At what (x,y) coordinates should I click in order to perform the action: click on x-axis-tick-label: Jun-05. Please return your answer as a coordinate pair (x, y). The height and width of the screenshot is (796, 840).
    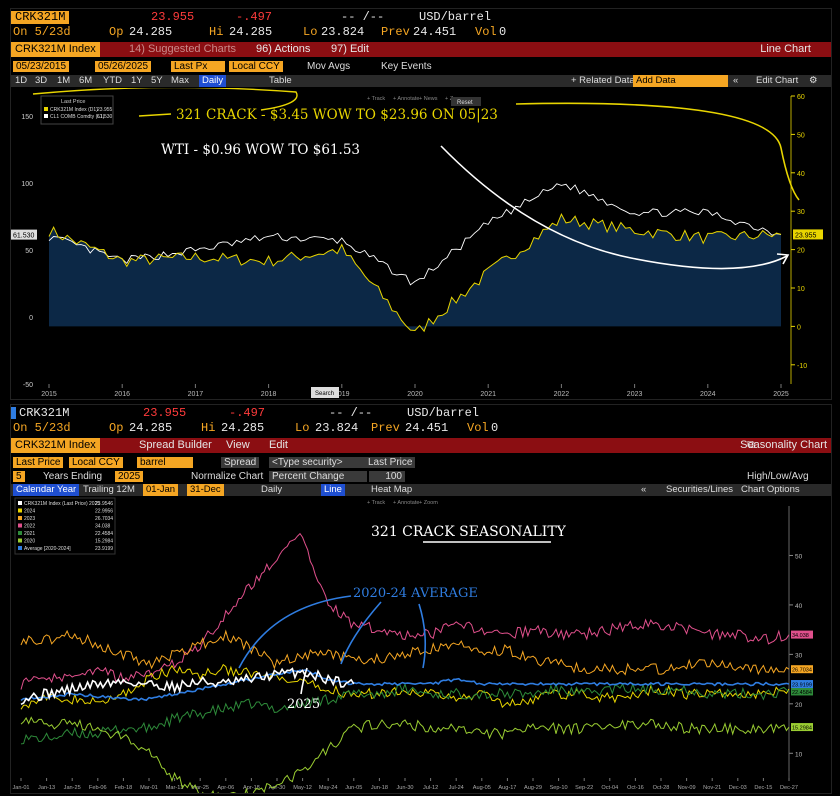
    Looking at the image, I should click on (353, 788).